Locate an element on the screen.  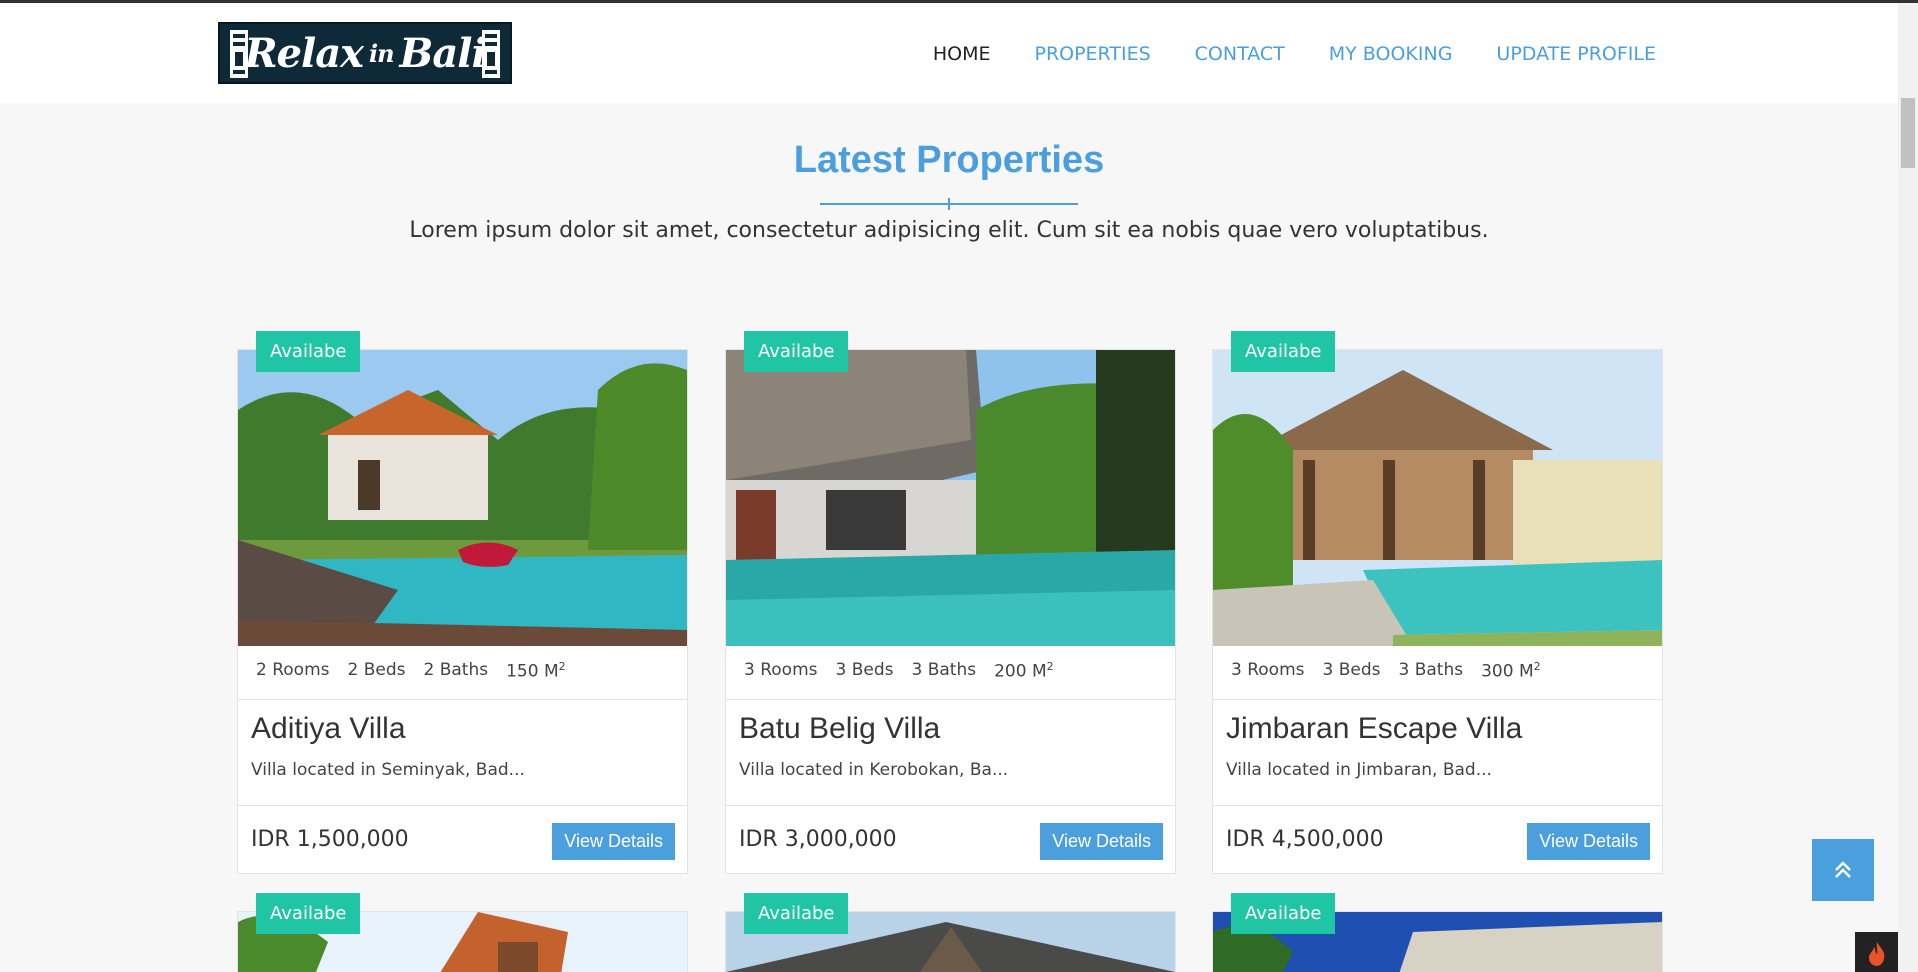
property-price: IDR 1,500,000 is located at coordinates (330, 839).